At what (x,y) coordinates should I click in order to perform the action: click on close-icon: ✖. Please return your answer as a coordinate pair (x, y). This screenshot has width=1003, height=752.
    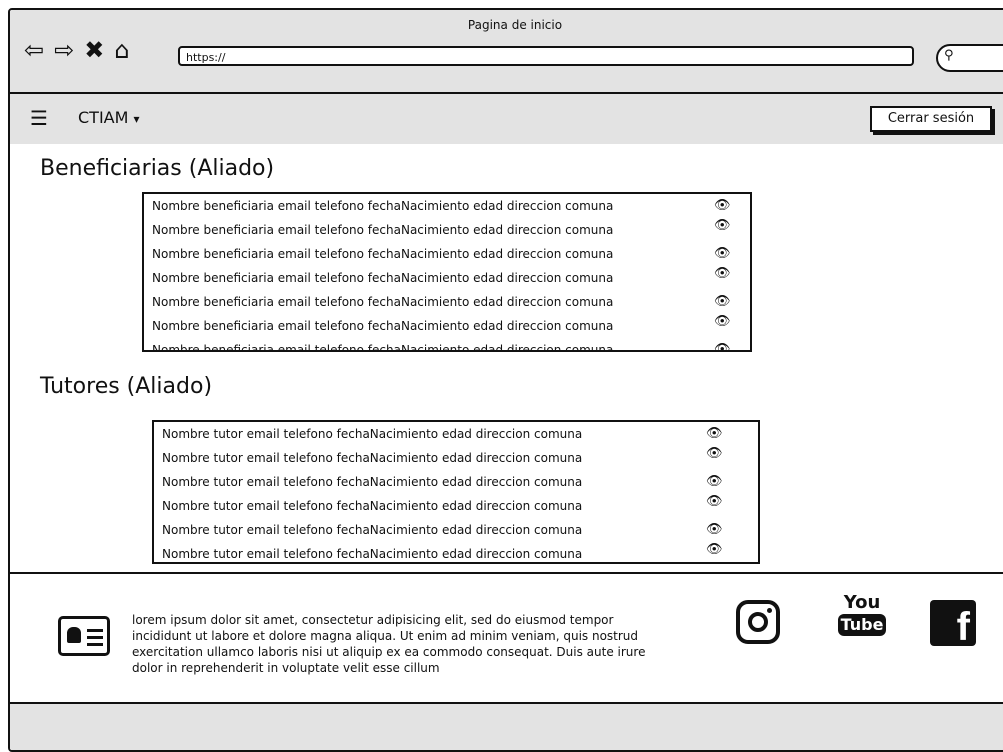
    Looking at the image, I should click on (94, 50).